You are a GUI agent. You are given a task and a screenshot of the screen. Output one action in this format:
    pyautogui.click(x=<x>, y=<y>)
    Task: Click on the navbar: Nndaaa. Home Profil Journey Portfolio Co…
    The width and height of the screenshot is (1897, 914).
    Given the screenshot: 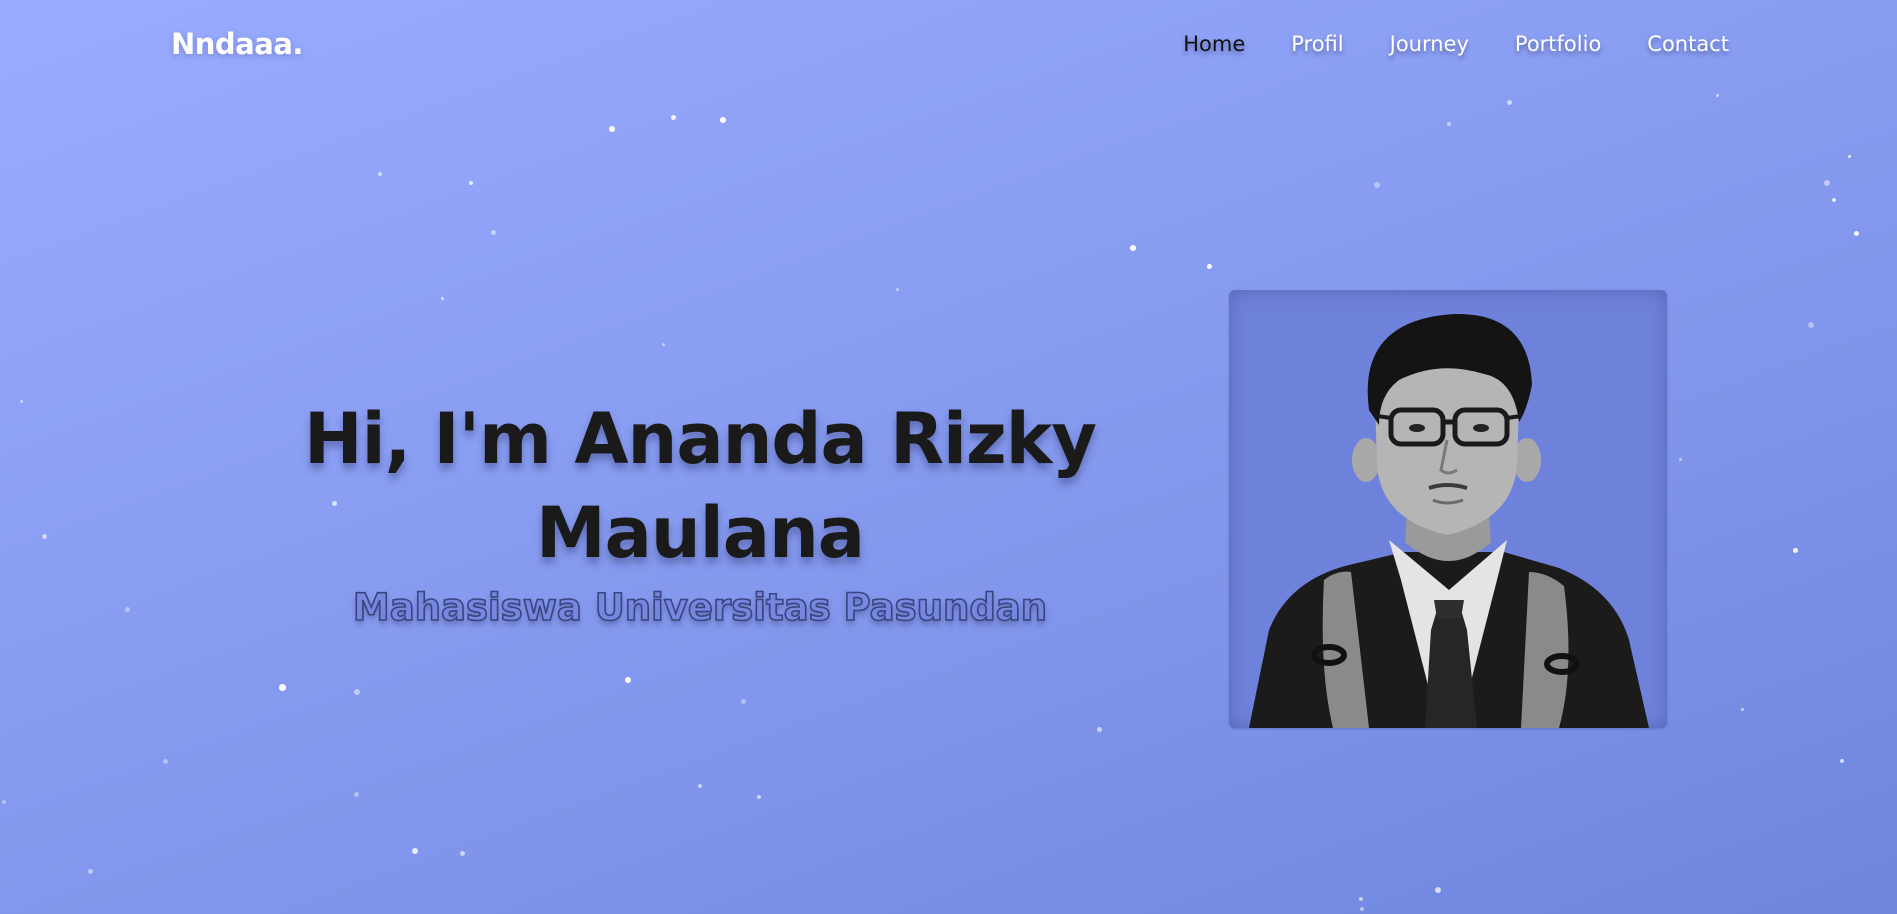 What is the action you would take?
    pyautogui.click(x=948, y=46)
    